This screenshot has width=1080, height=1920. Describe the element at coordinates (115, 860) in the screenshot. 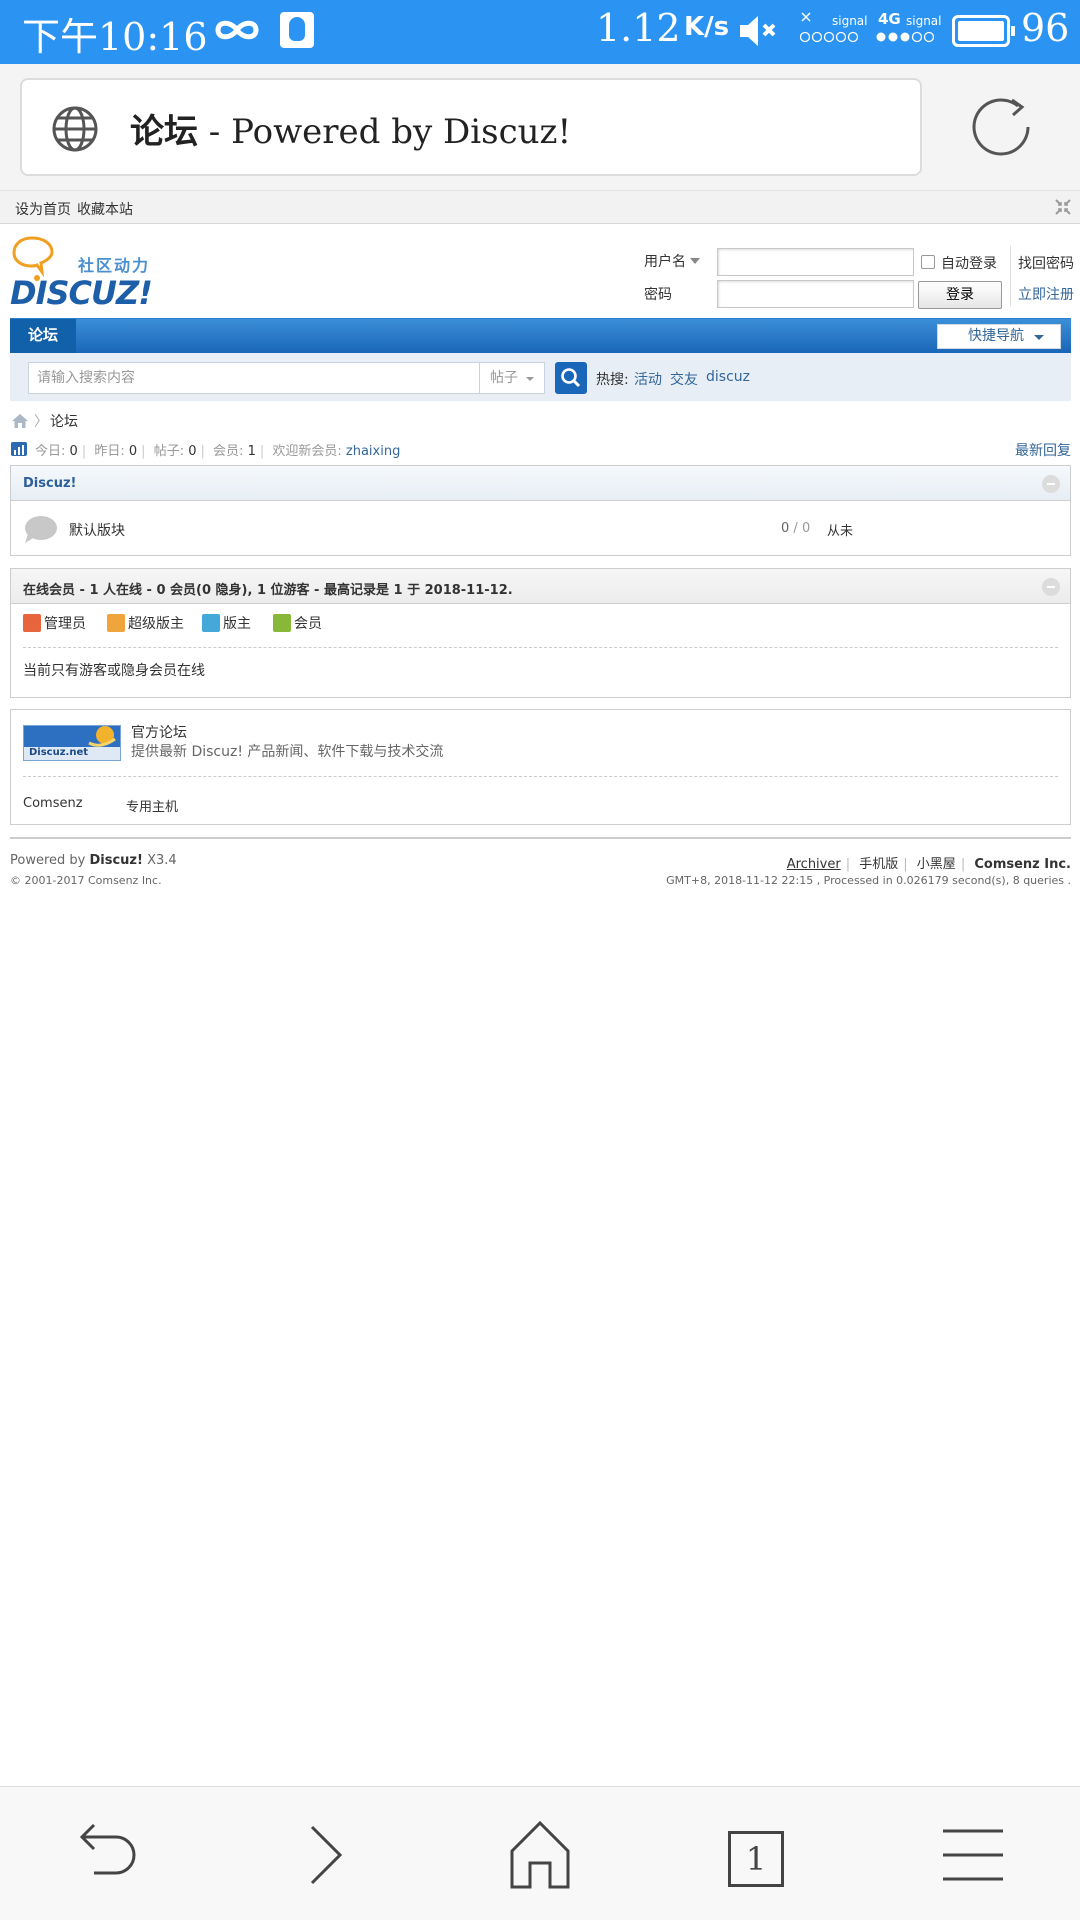

I see `discuz-link: Discuz!` at that location.